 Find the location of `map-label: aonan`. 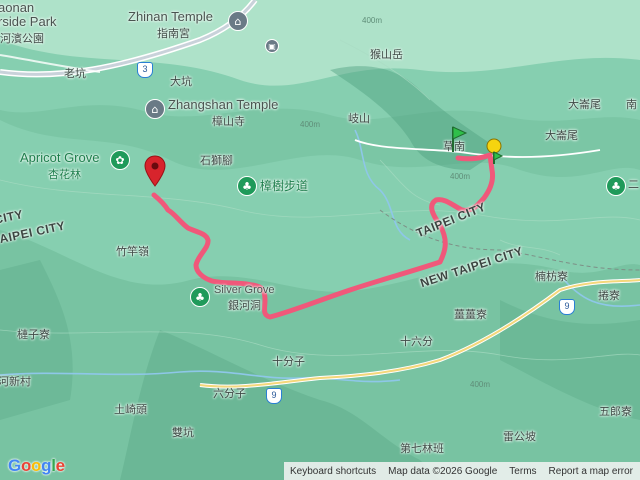

map-label: aonan is located at coordinates (17, 7).